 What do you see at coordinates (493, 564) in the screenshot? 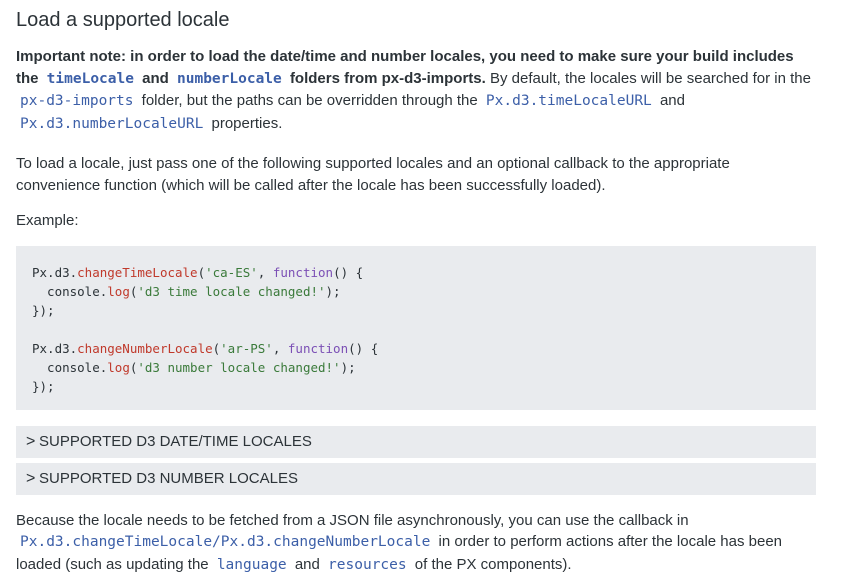
I see `closing-text-4: of the PX components).` at bounding box center [493, 564].